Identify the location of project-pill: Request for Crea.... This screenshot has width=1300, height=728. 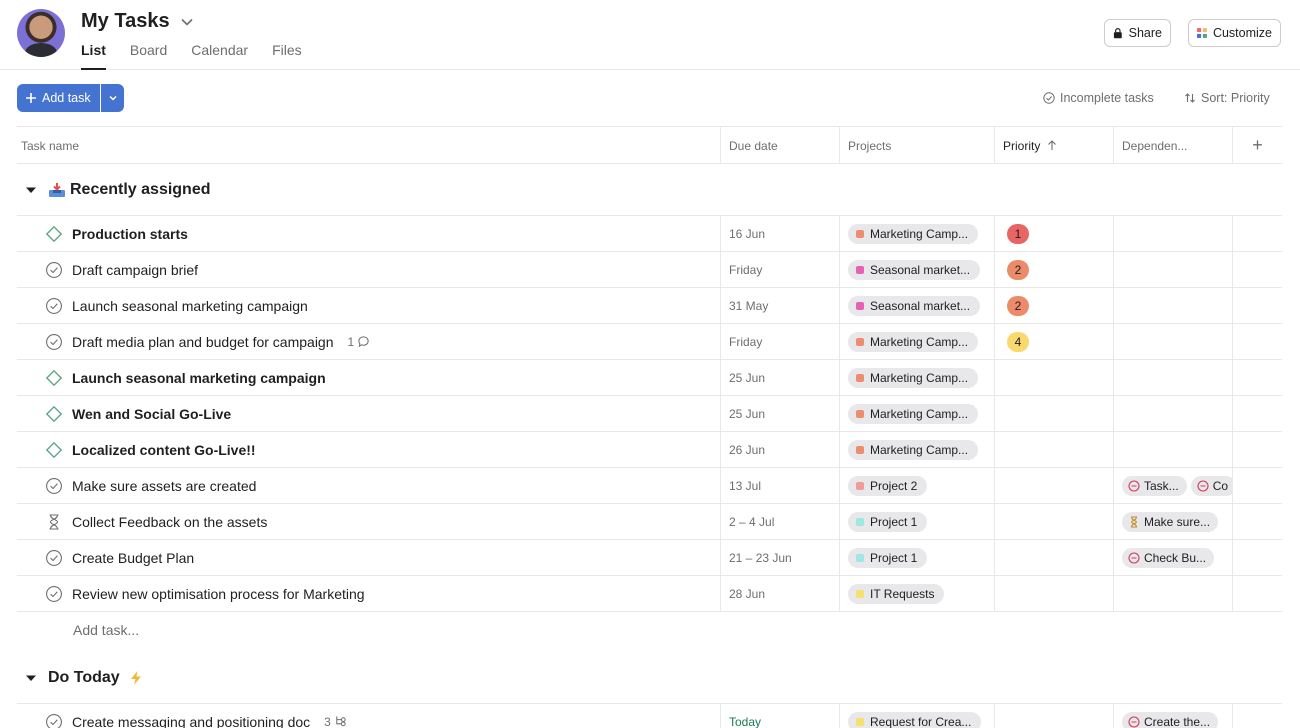
(915, 719).